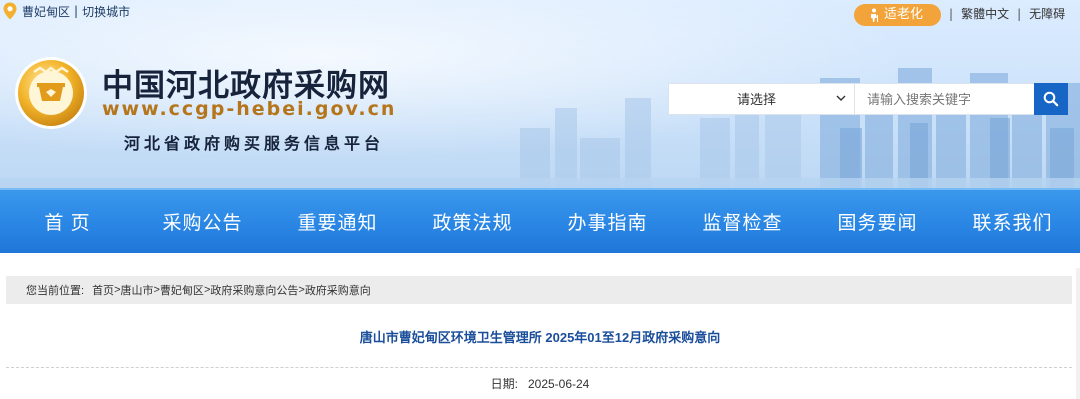  What do you see at coordinates (904, 14) in the screenshot?
I see `elder-mode-label: 适老化` at bounding box center [904, 14].